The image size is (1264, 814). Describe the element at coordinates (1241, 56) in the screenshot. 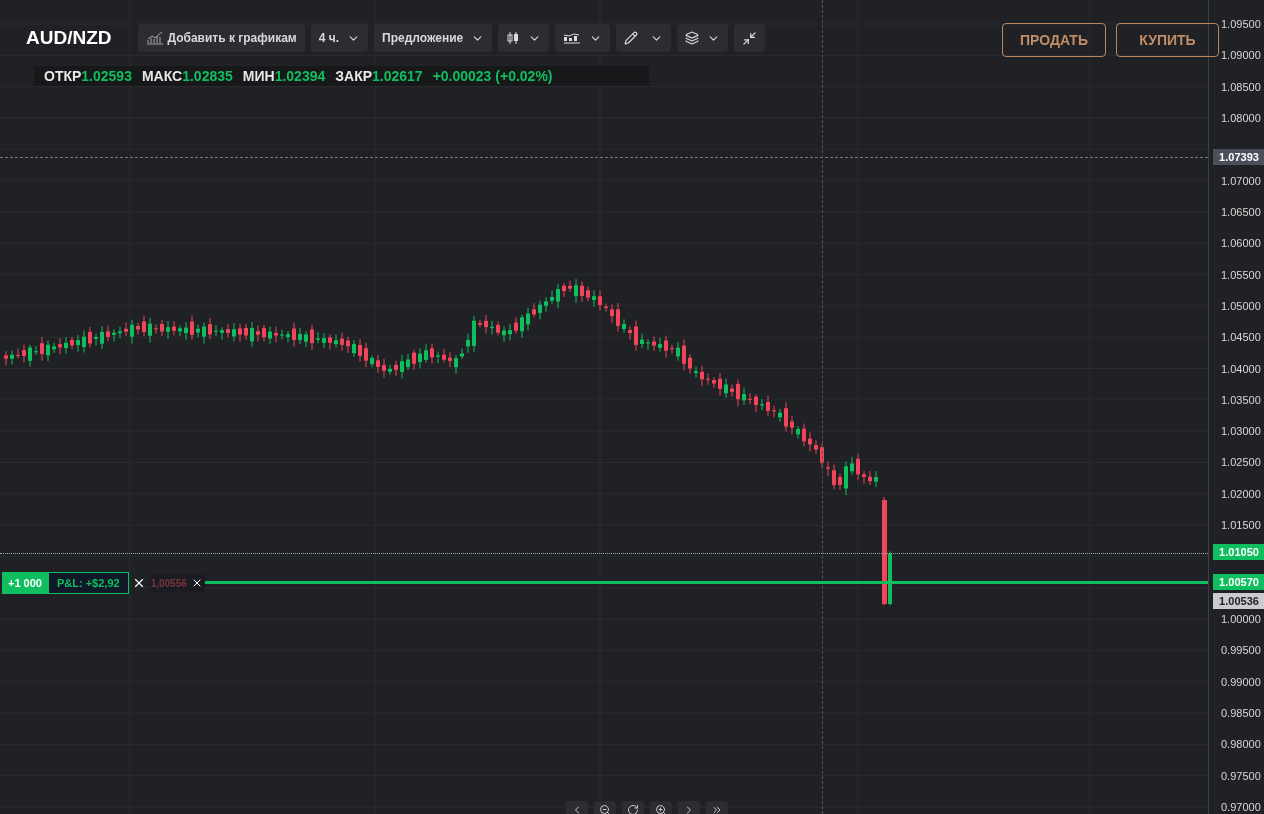

I see `price-label: 1.09000` at that location.